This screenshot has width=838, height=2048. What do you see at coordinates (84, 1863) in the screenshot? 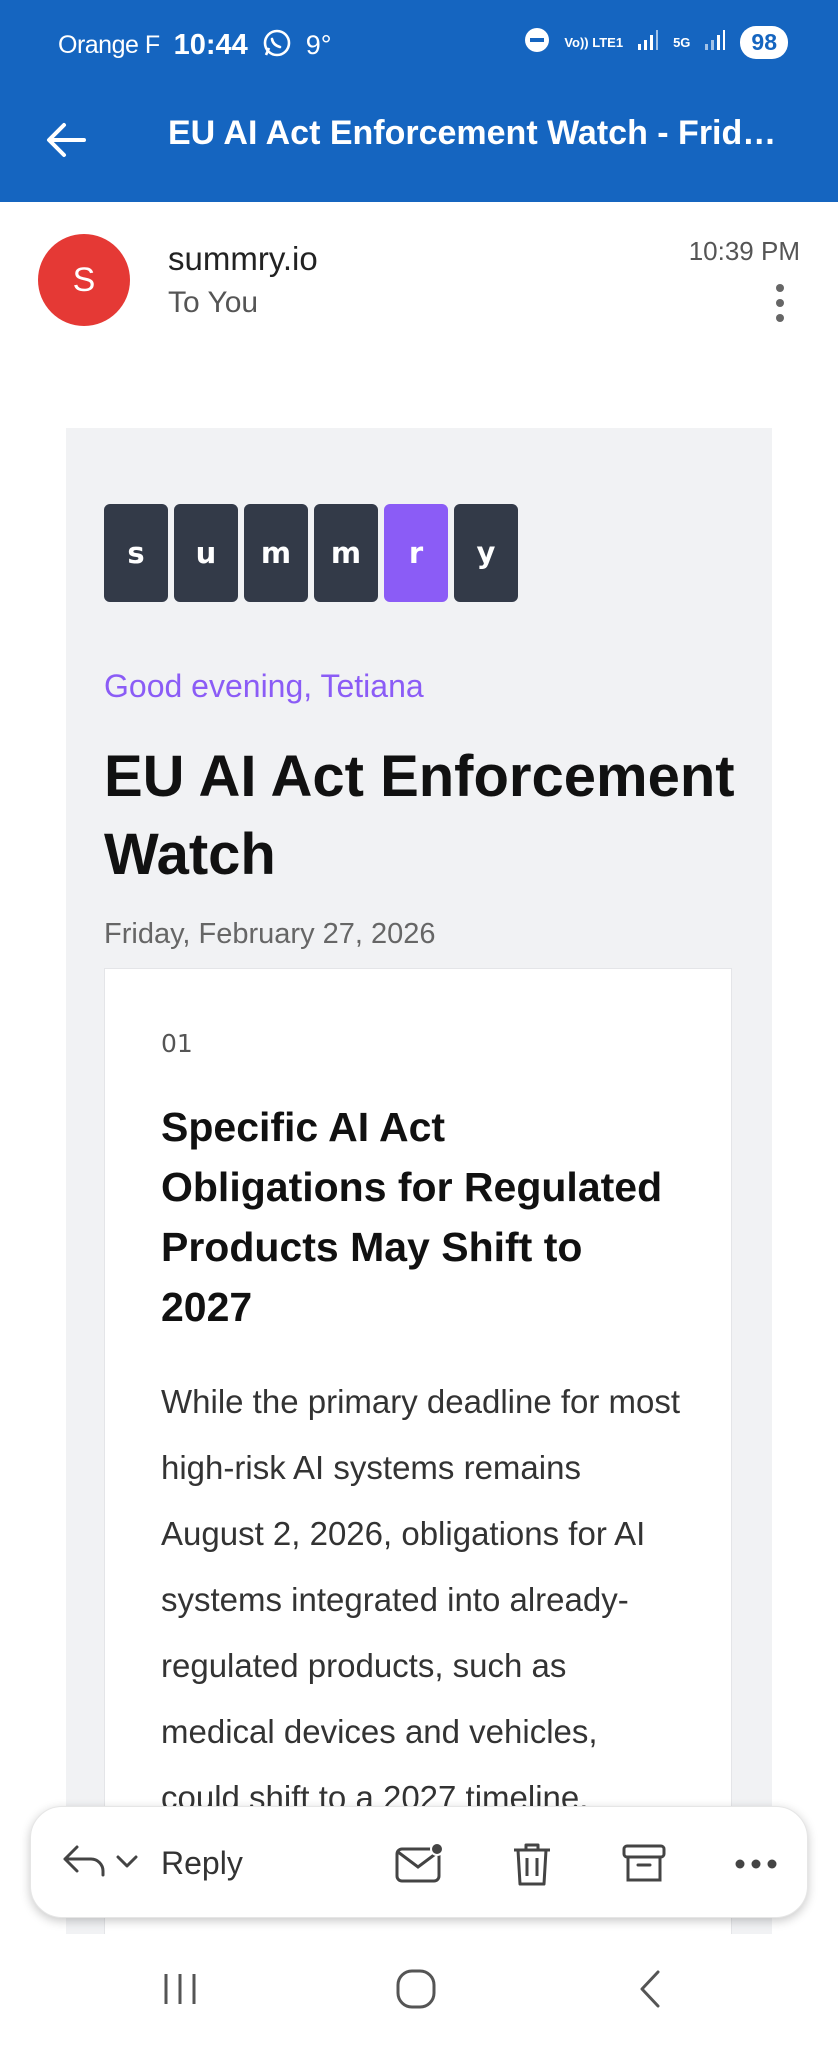
I see `reply-icon` at bounding box center [84, 1863].